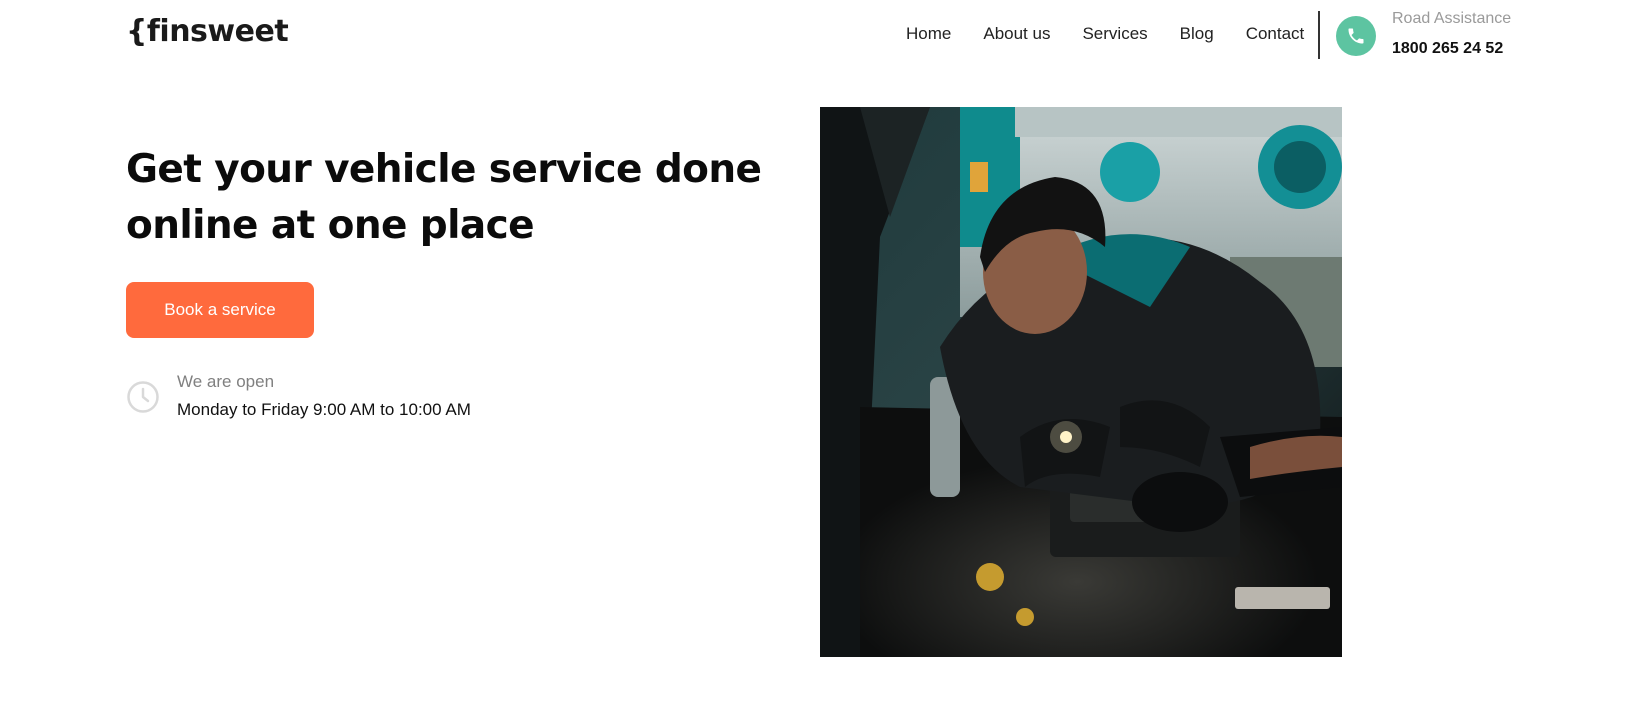 This screenshot has height=710, width=1645. Describe the element at coordinates (226, 381) in the screenshot. I see `open-label: We are open` at that location.